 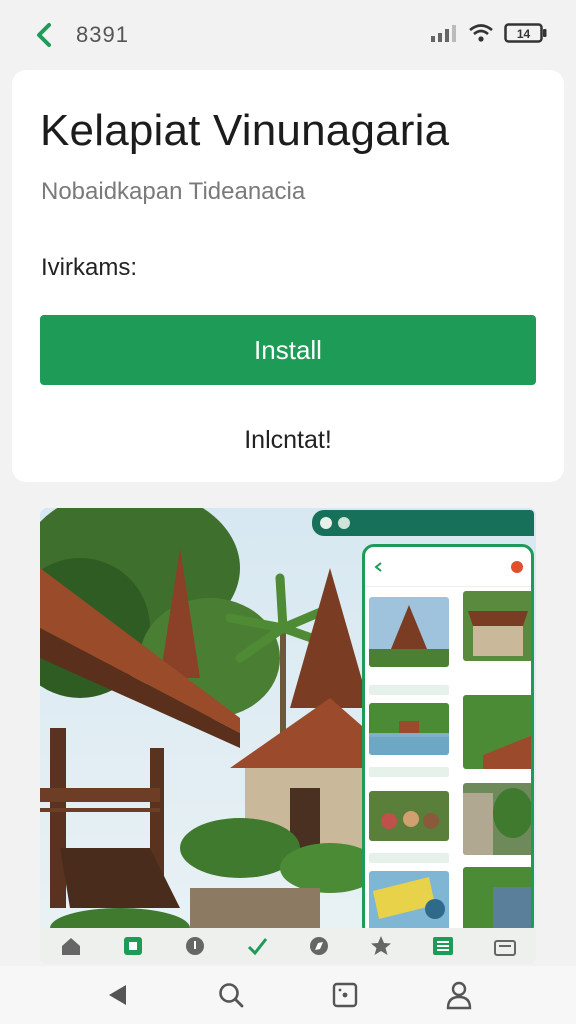 I want to click on embedded-phone, so click(x=448, y=741).